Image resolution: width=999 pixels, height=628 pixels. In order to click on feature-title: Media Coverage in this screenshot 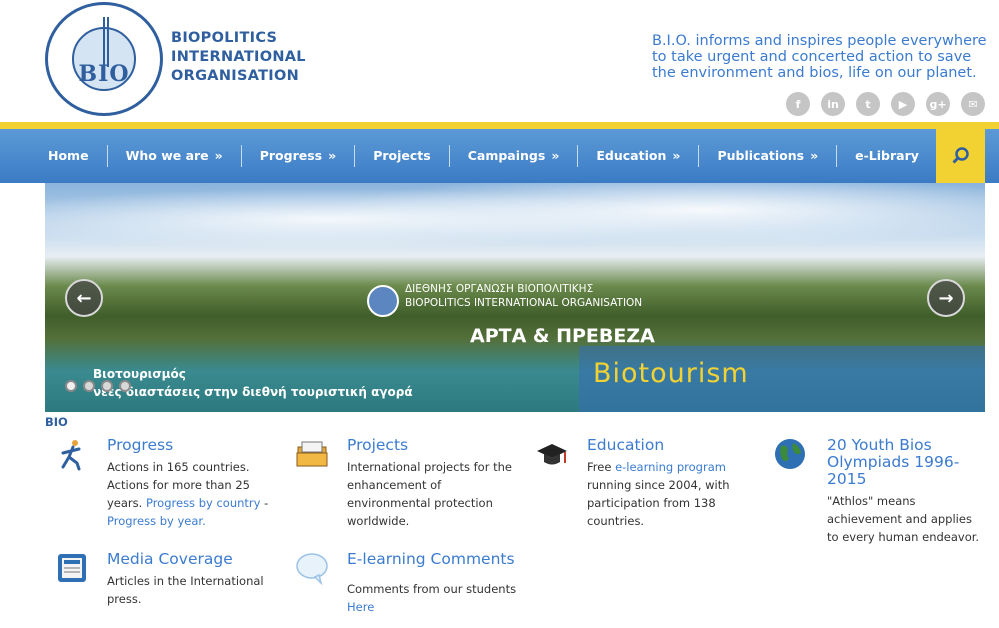, I will do `click(192, 559)`.